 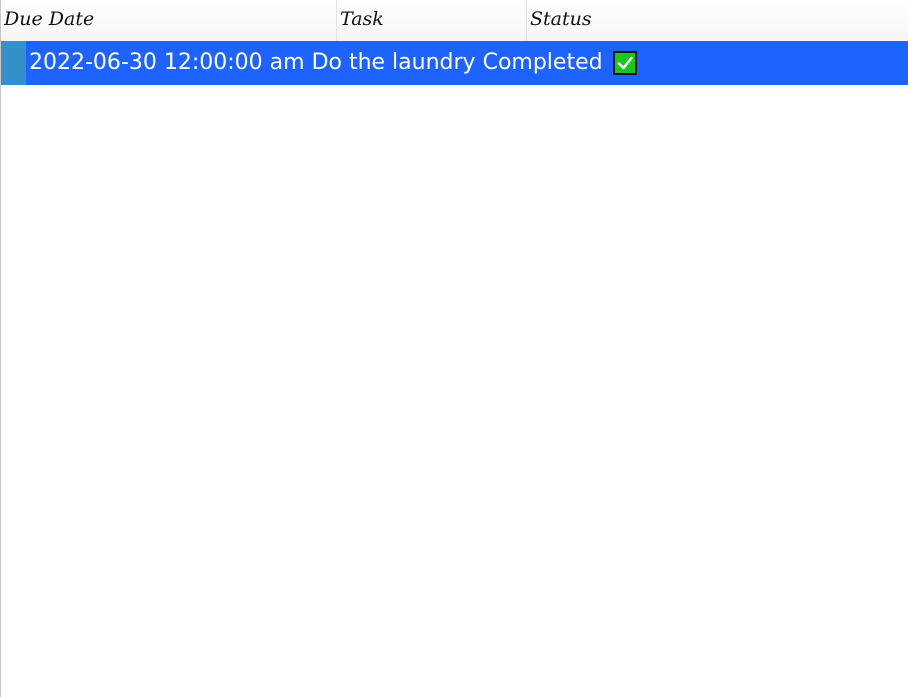 I want to click on column-header-due-date: Due Date, so click(x=169, y=20).